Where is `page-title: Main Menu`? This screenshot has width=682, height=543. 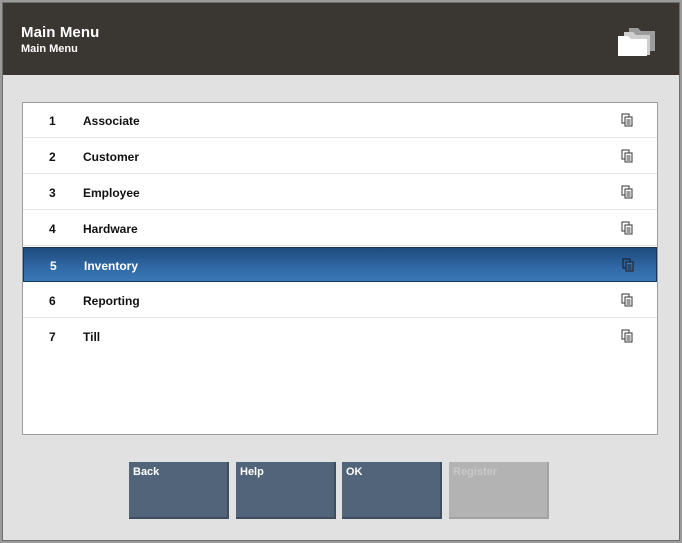
page-title: Main Menu is located at coordinates (60, 32).